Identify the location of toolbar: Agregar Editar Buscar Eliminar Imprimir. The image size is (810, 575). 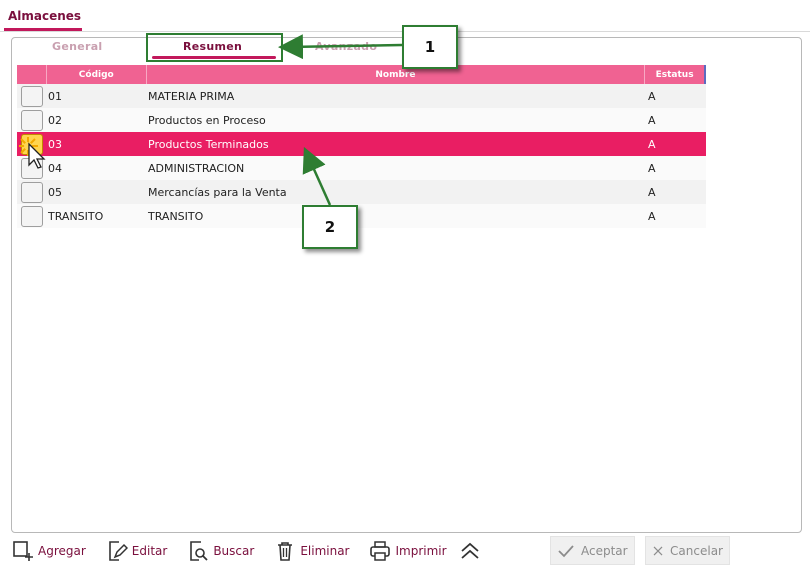
(258, 551).